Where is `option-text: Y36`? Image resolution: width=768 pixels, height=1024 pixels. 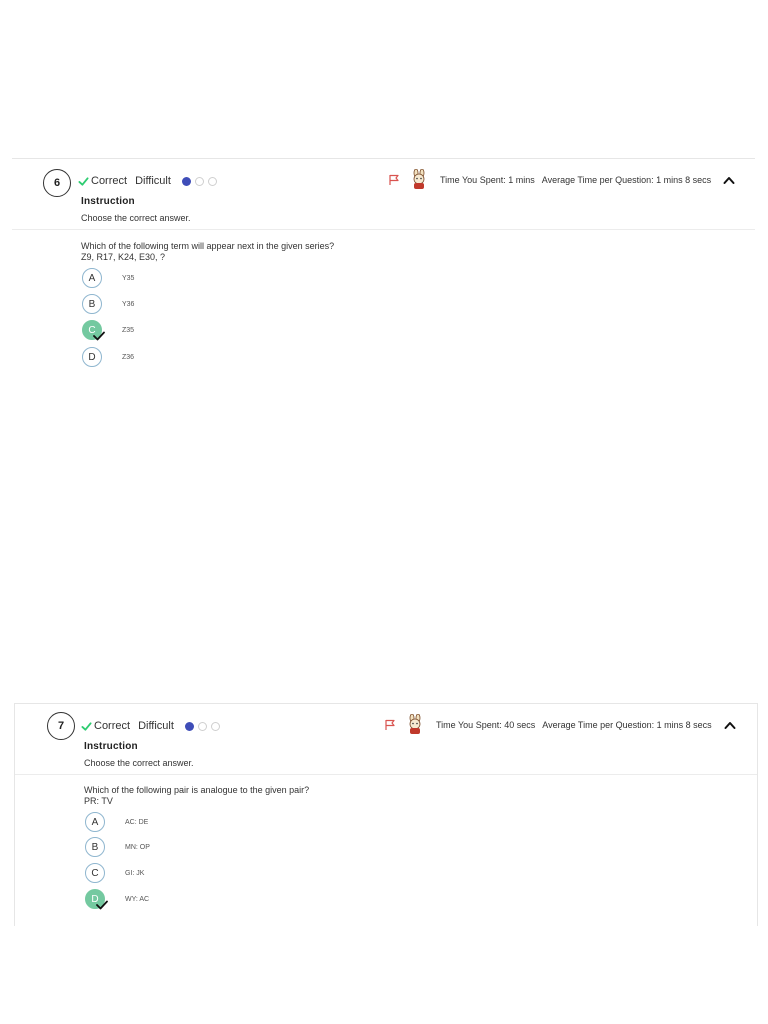
option-text: Y36 is located at coordinates (128, 304).